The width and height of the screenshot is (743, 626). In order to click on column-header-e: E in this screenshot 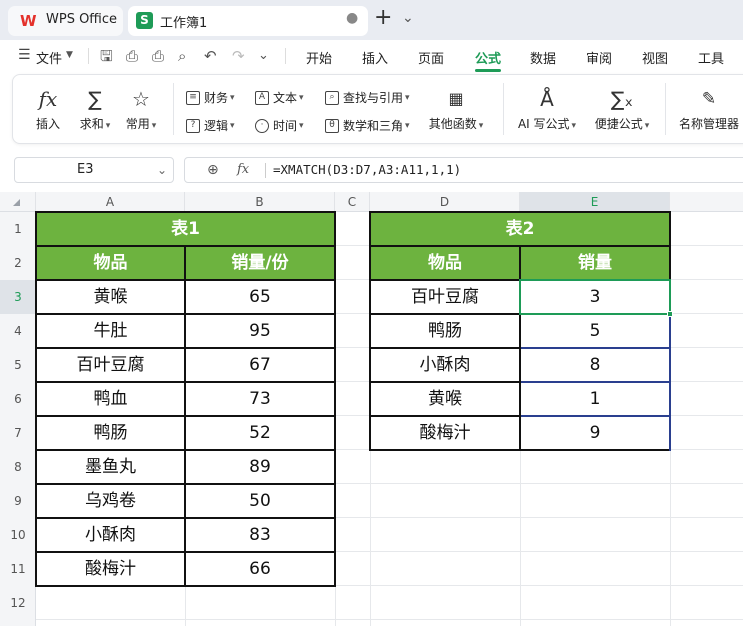, I will do `click(595, 202)`.